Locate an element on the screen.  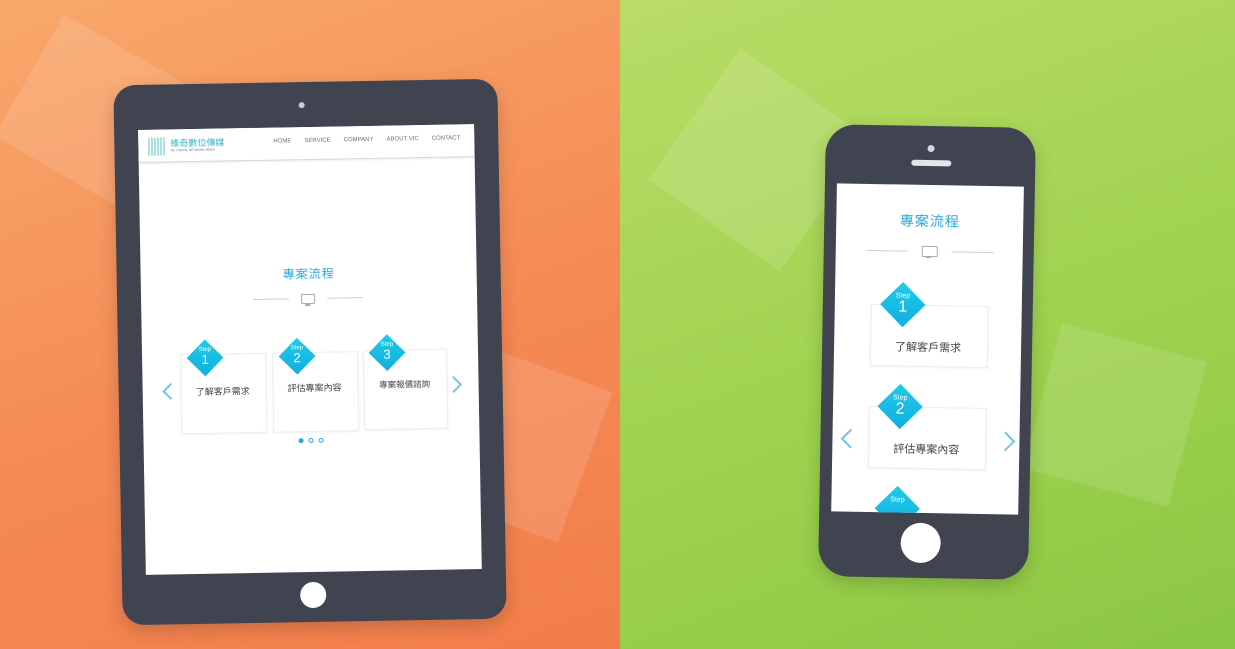
logo-mark-icon is located at coordinates (157, 146).